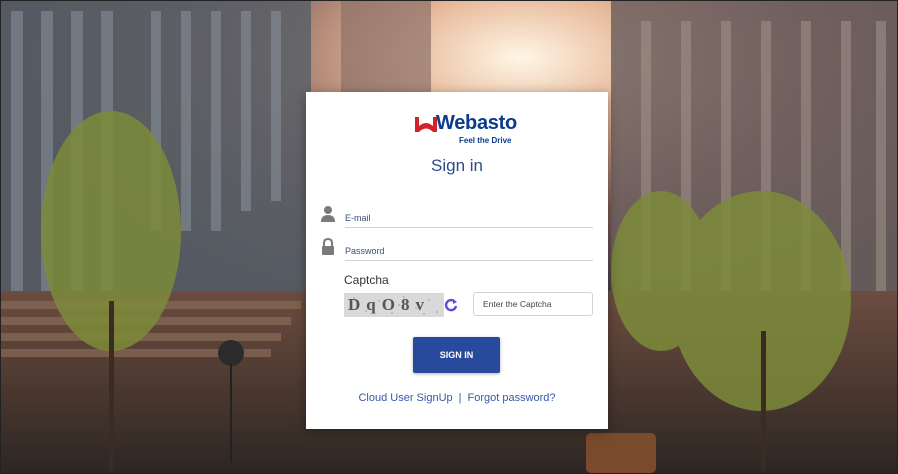  I want to click on password-field, so click(469, 251).